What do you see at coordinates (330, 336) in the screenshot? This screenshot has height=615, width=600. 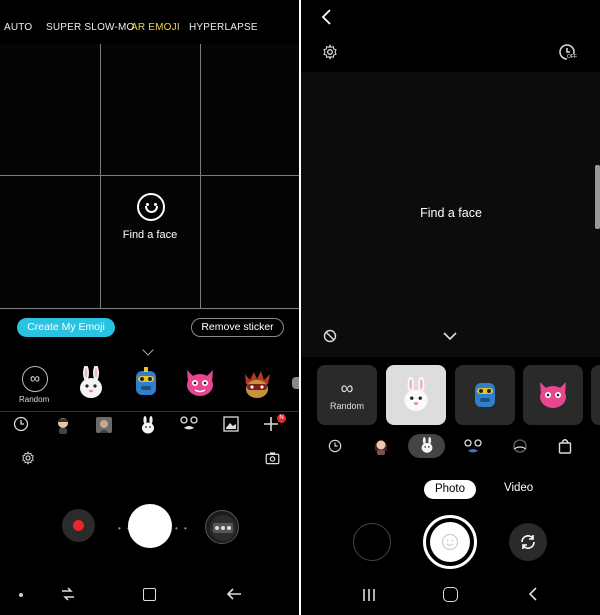 I see `no-effect-icon` at bounding box center [330, 336].